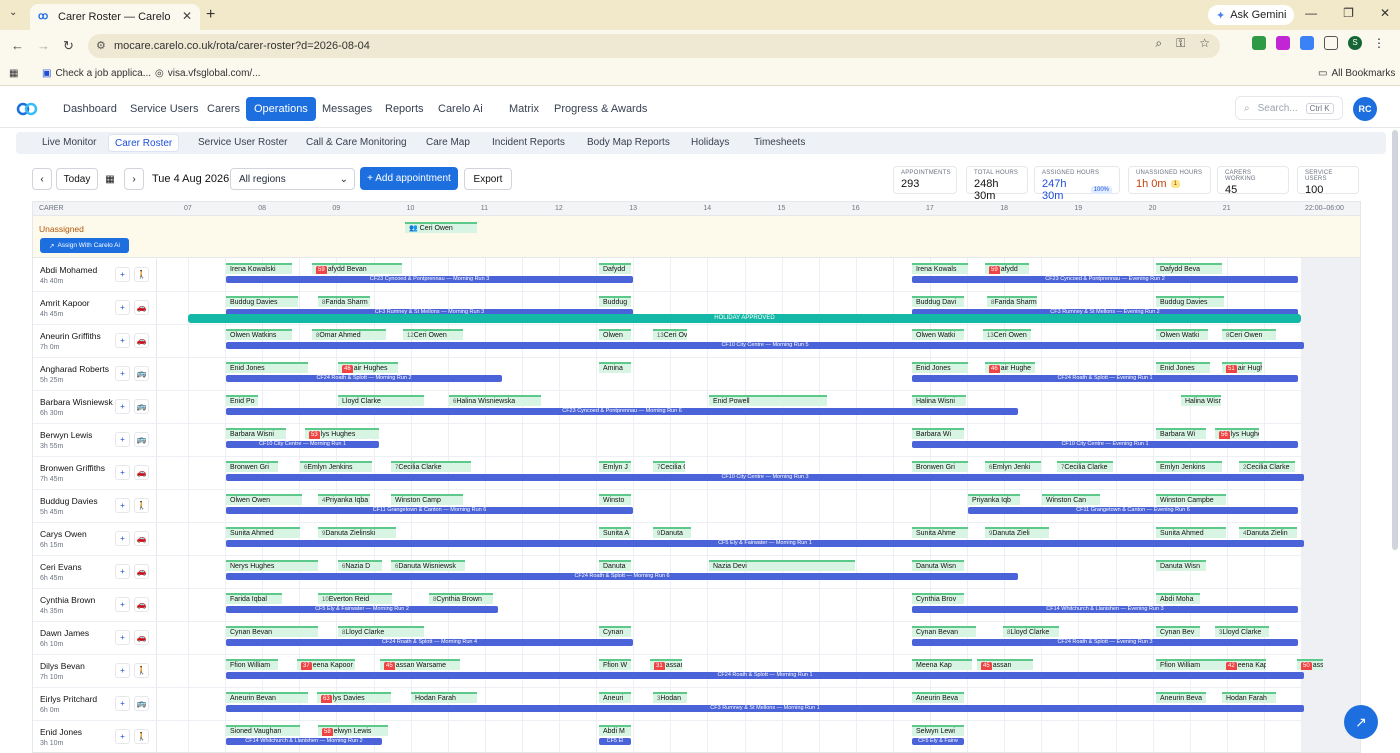 The image size is (1400, 753). Describe the element at coordinates (187, 16) in the screenshot. I see `close-tab-icon: ✕` at that location.